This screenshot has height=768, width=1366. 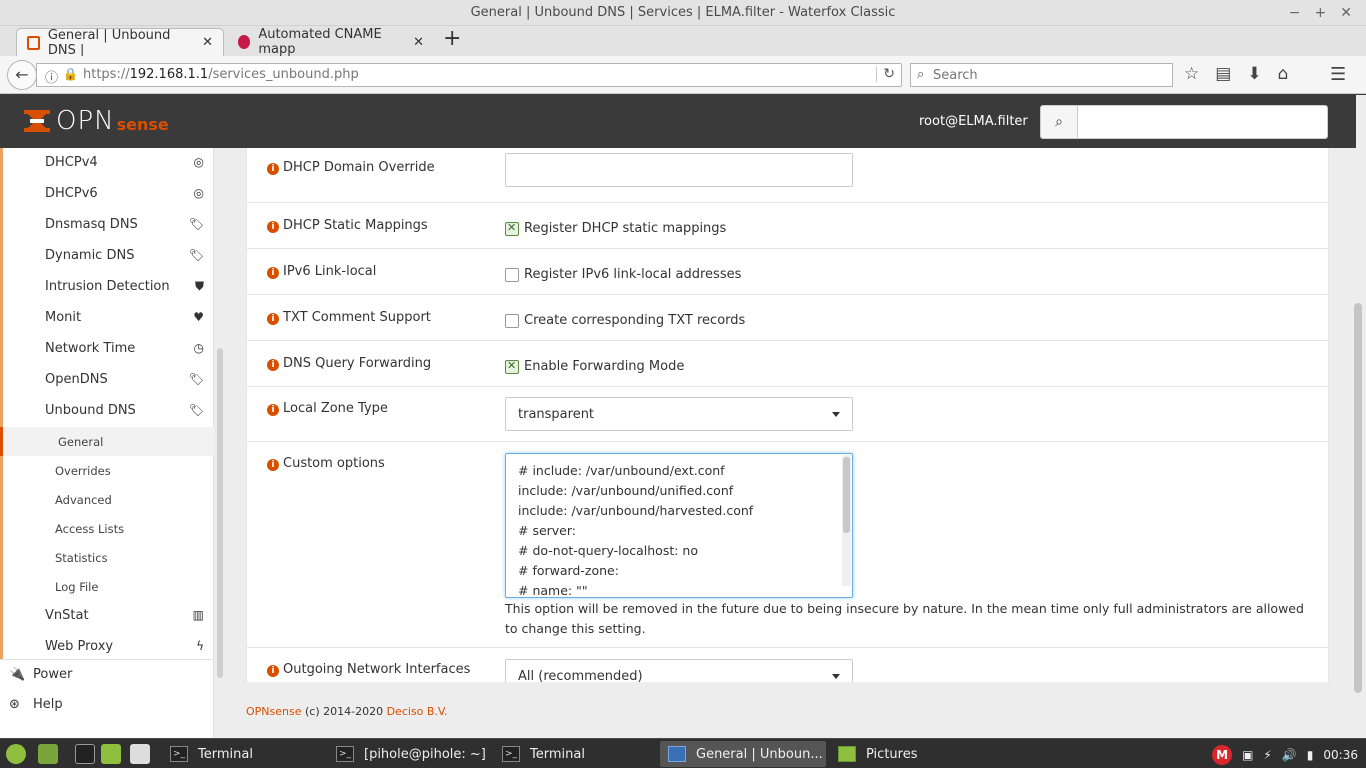 I want to click on textarea-scrollbar-thumb, so click(x=846, y=495).